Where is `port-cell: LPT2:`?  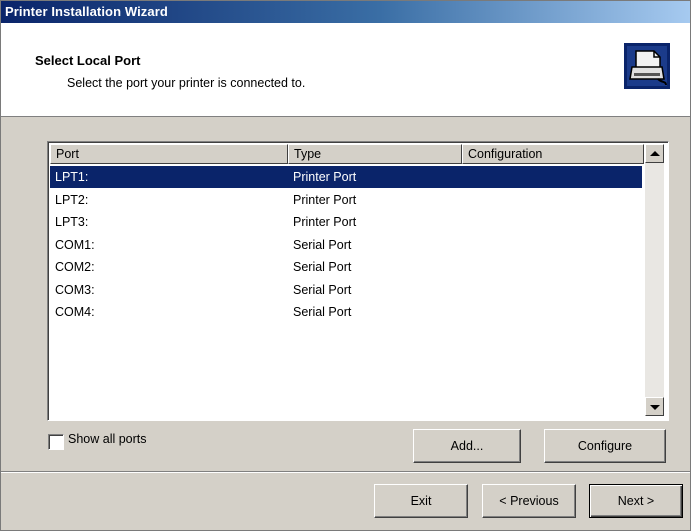
port-cell: LPT2: is located at coordinates (72, 199).